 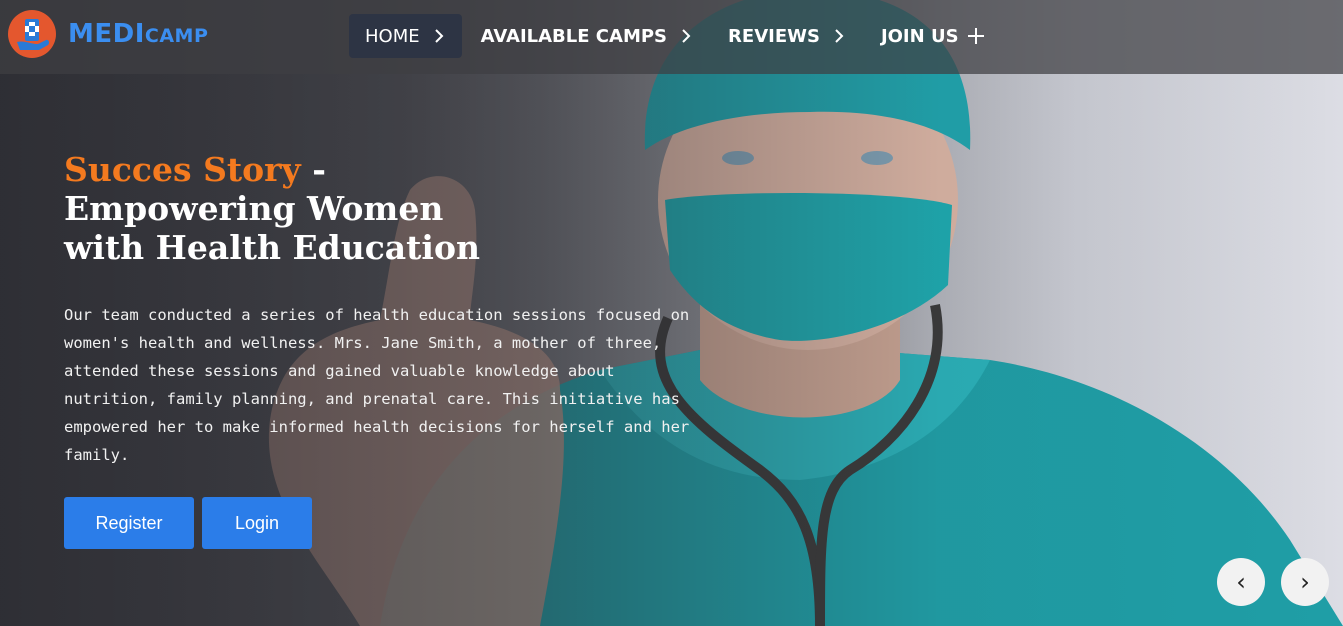 I want to click on medical-hand-icon, so click(x=32, y=34).